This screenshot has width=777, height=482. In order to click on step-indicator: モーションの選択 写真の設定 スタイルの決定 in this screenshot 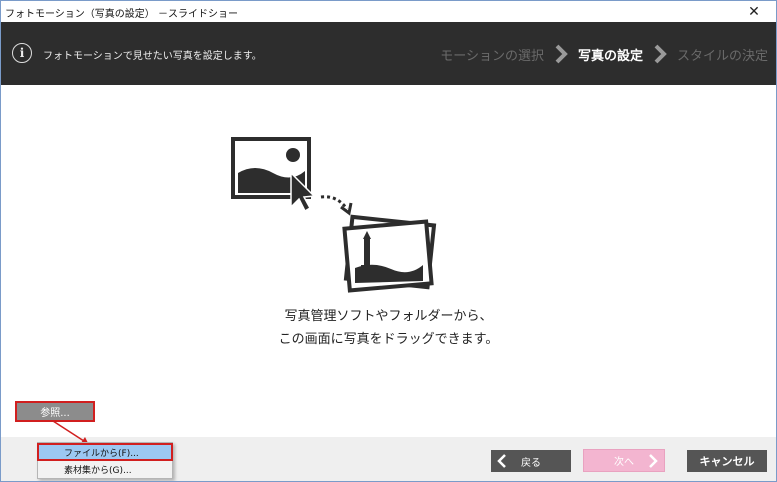, I will do `click(604, 54)`.